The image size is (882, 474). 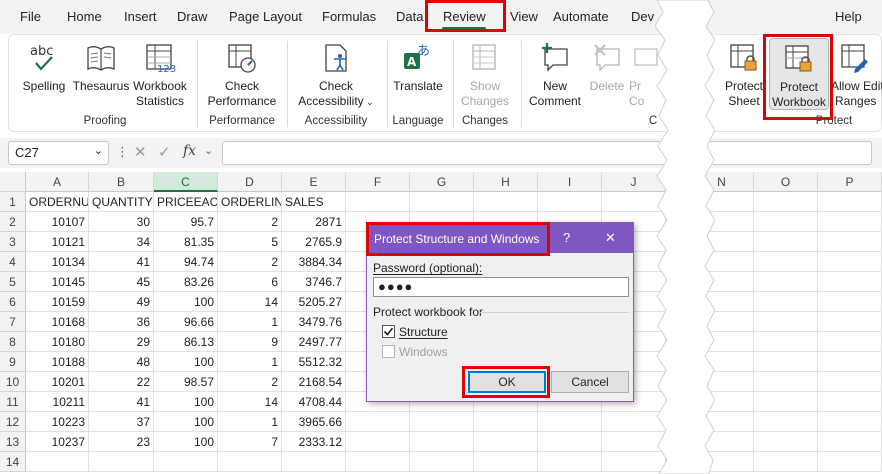 I want to click on row-header: 9, so click(x=13, y=362).